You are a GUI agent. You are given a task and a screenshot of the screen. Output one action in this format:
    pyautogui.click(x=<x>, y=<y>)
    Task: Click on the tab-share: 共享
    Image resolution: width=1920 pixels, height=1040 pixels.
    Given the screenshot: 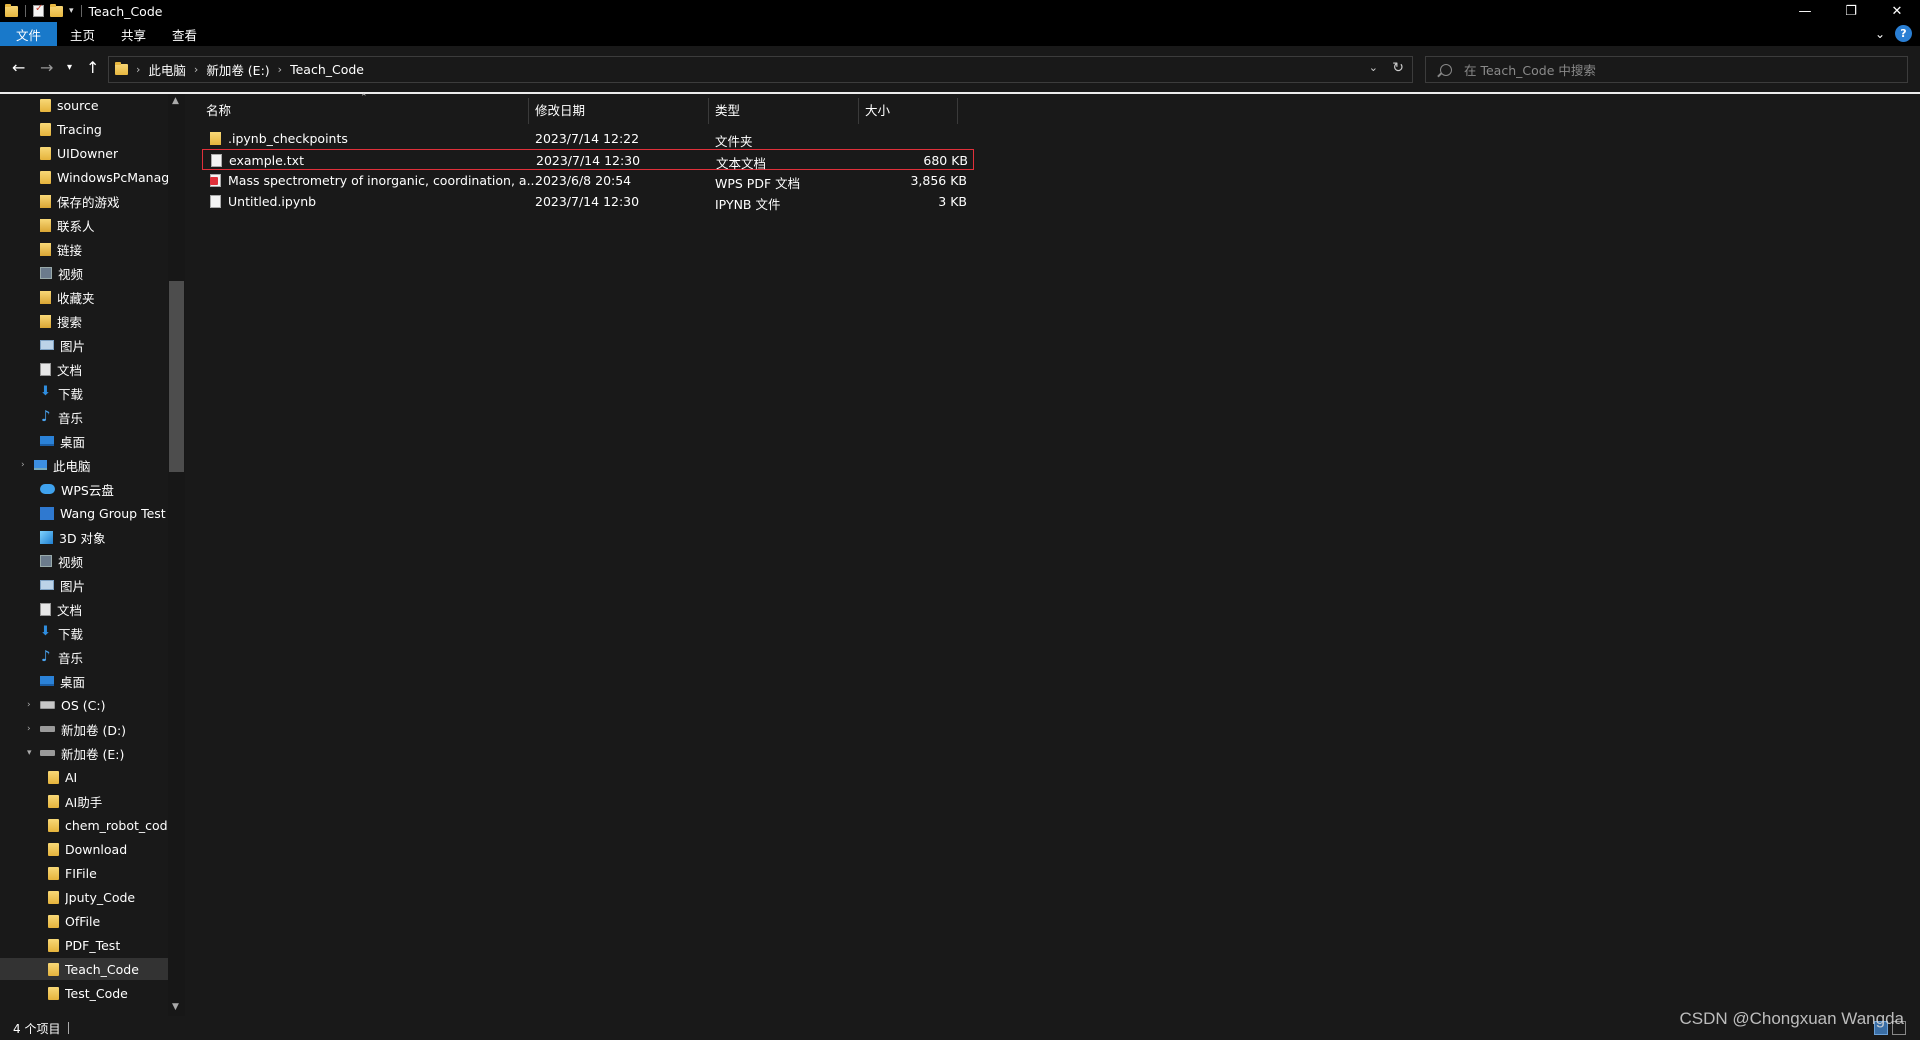 What is the action you would take?
    pyautogui.click(x=133, y=34)
    